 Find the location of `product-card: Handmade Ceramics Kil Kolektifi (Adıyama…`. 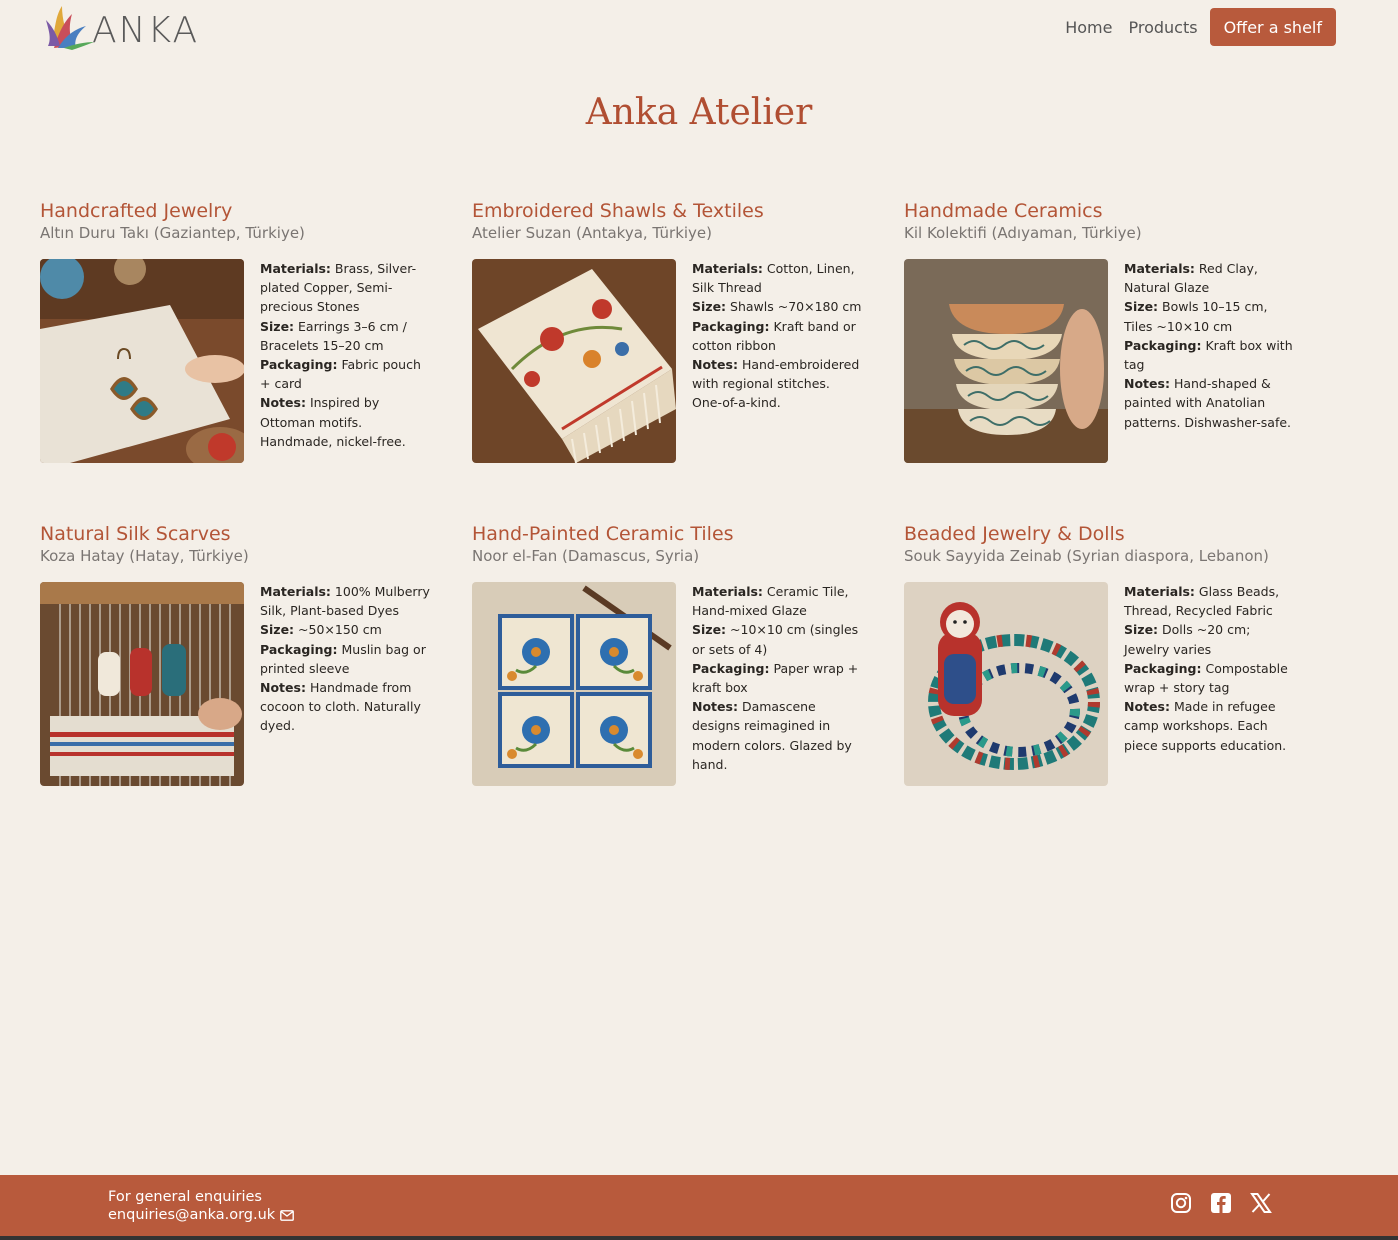

product-card: Handmade Ceramics Kil Kolektifi (Adıyama… is located at coordinates (1114, 330).